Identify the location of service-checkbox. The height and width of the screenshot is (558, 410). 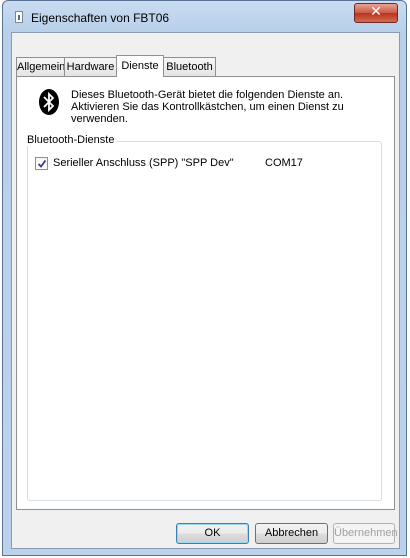
(41, 163).